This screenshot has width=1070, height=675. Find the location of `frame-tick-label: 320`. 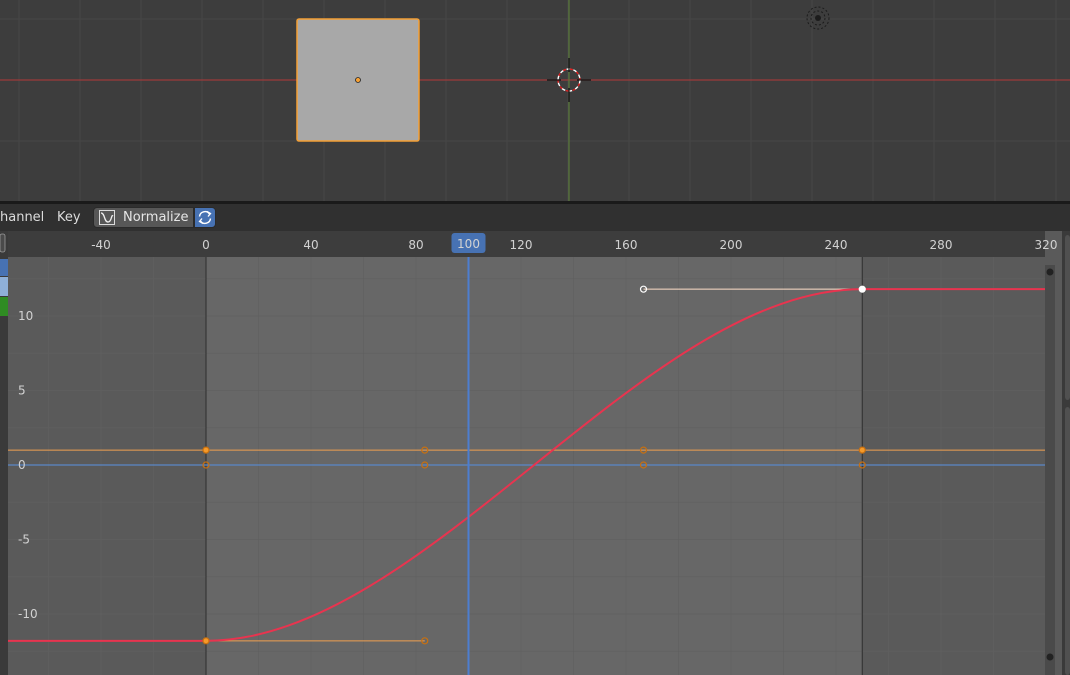

frame-tick-label: 320 is located at coordinates (1046, 245).